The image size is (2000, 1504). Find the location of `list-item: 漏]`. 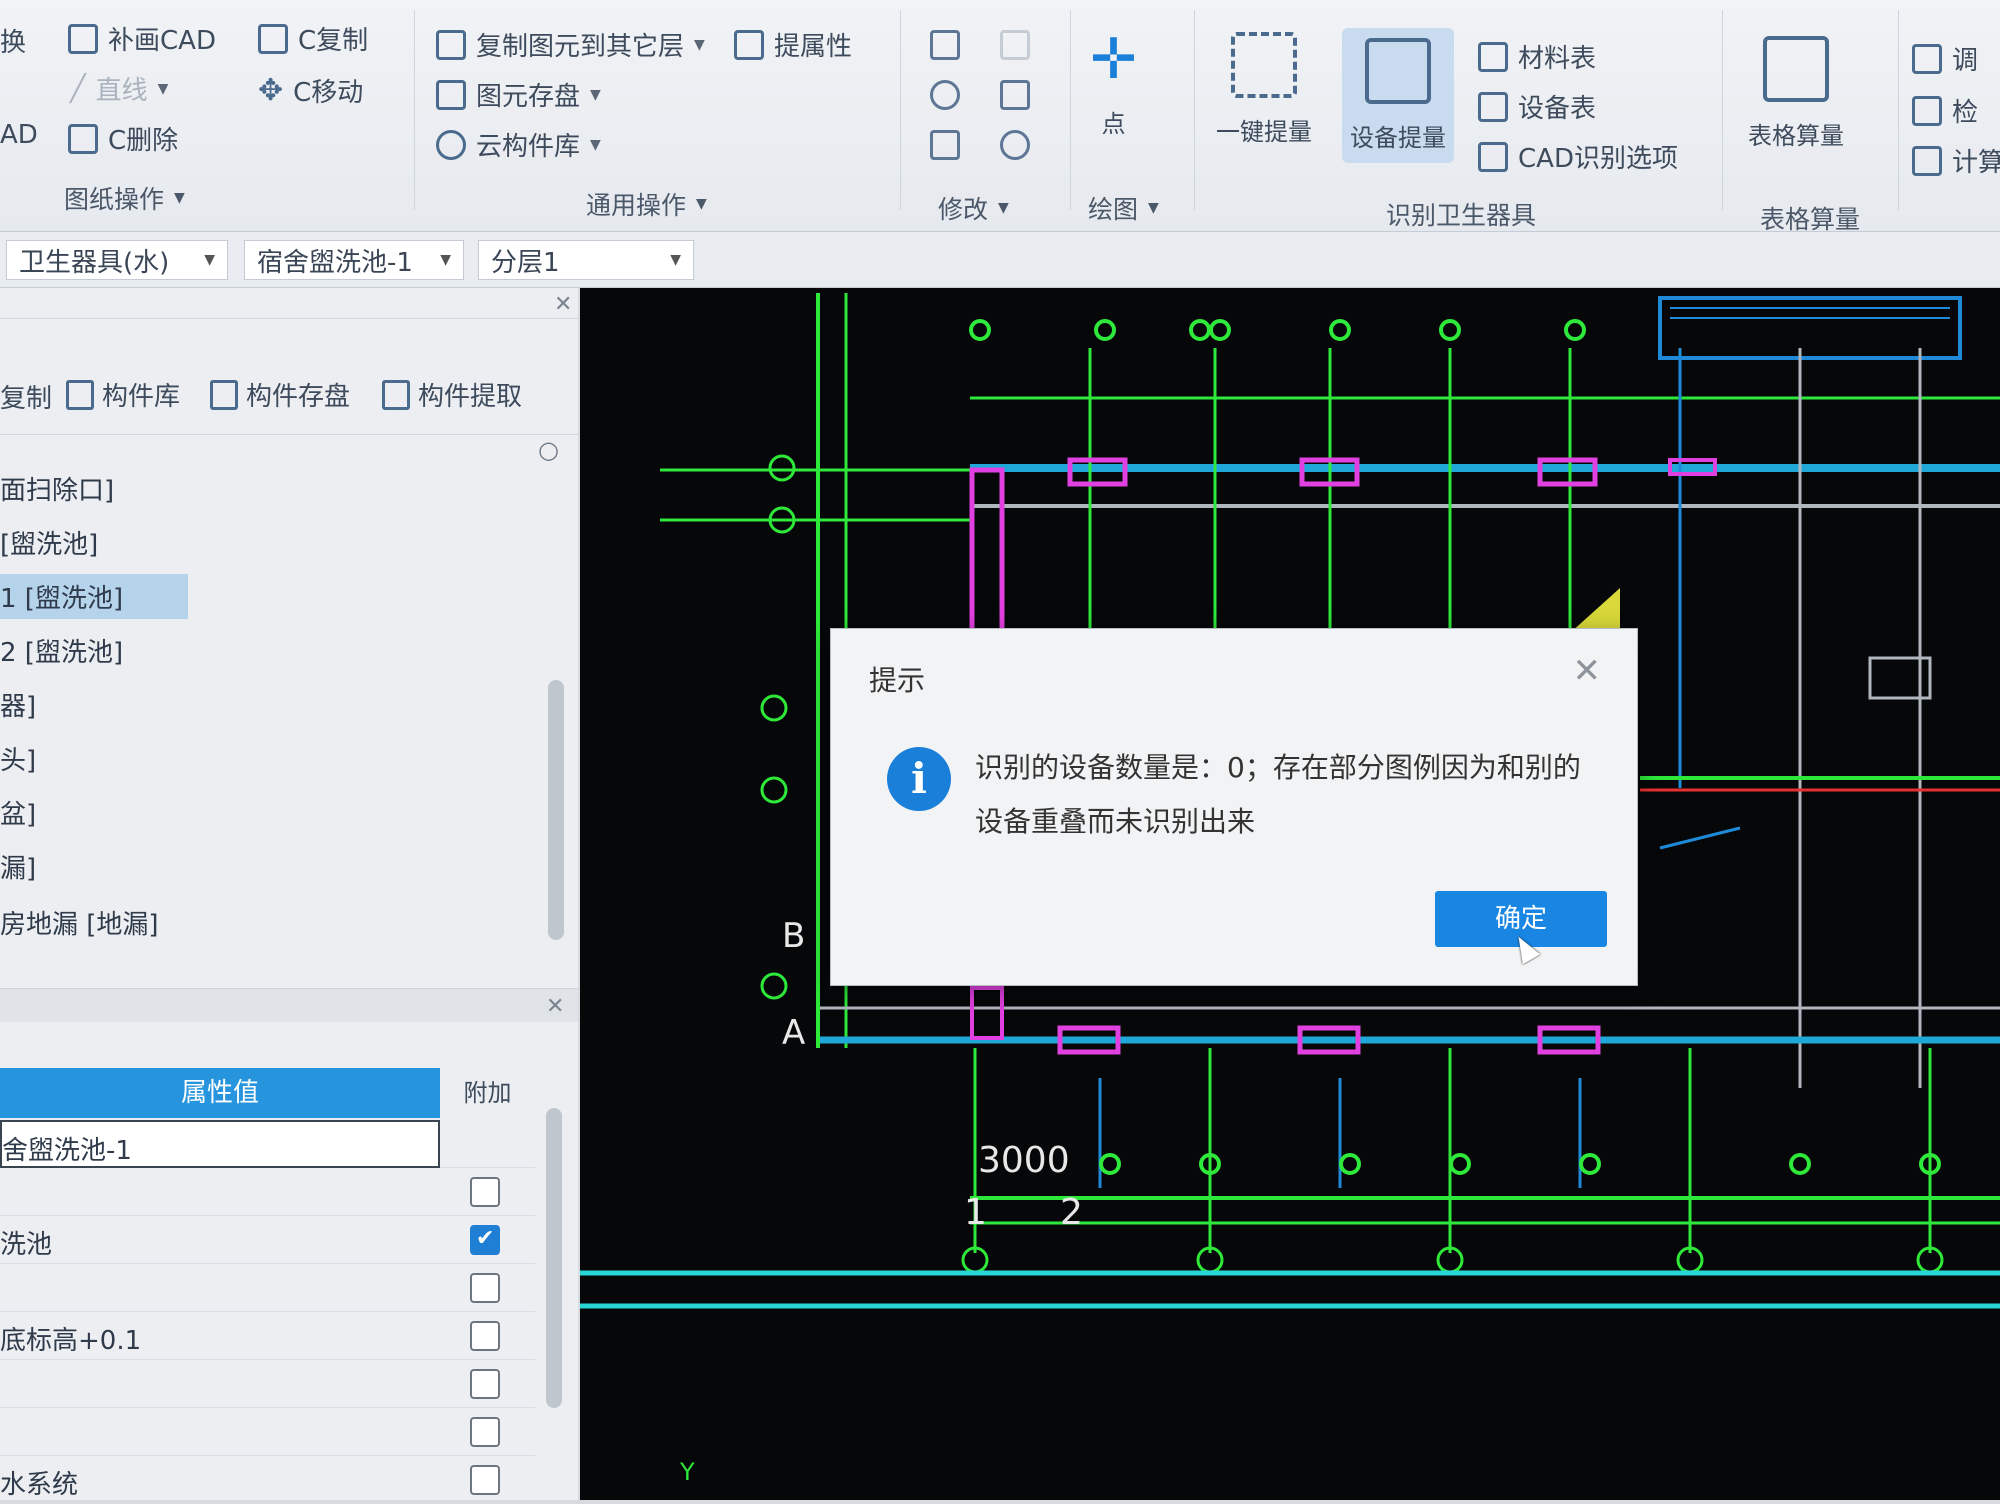

list-item: 漏] is located at coordinates (18, 866).